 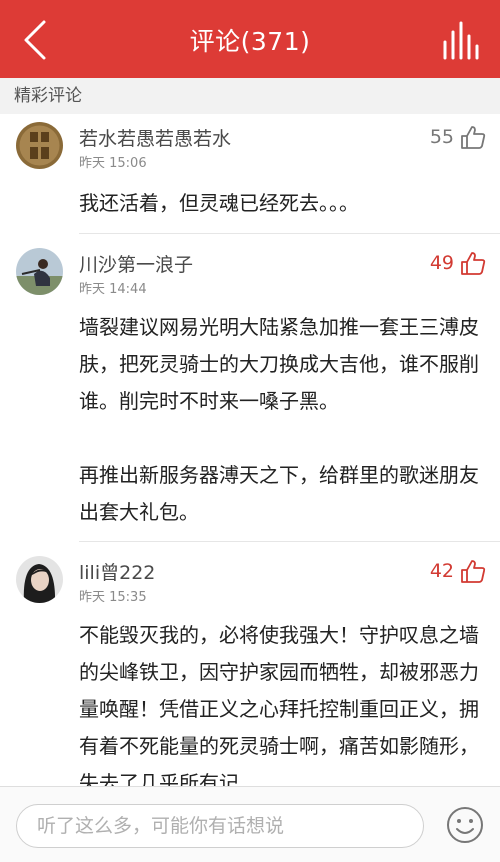 What do you see at coordinates (220, 826) in the screenshot?
I see `comment-input: 听了这么多，可能你有话想说` at bounding box center [220, 826].